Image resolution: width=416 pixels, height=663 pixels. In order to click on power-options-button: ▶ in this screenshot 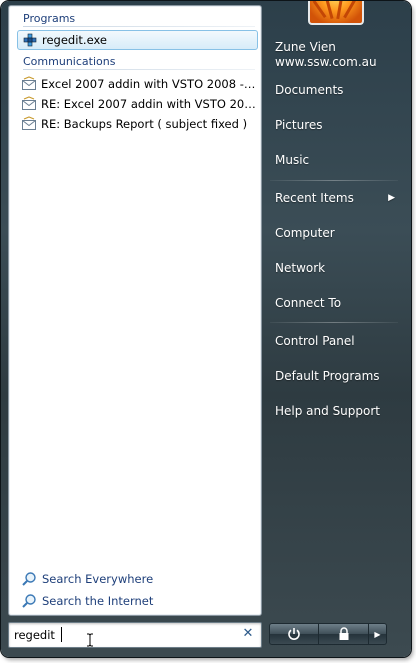, I will do `click(378, 634)`.